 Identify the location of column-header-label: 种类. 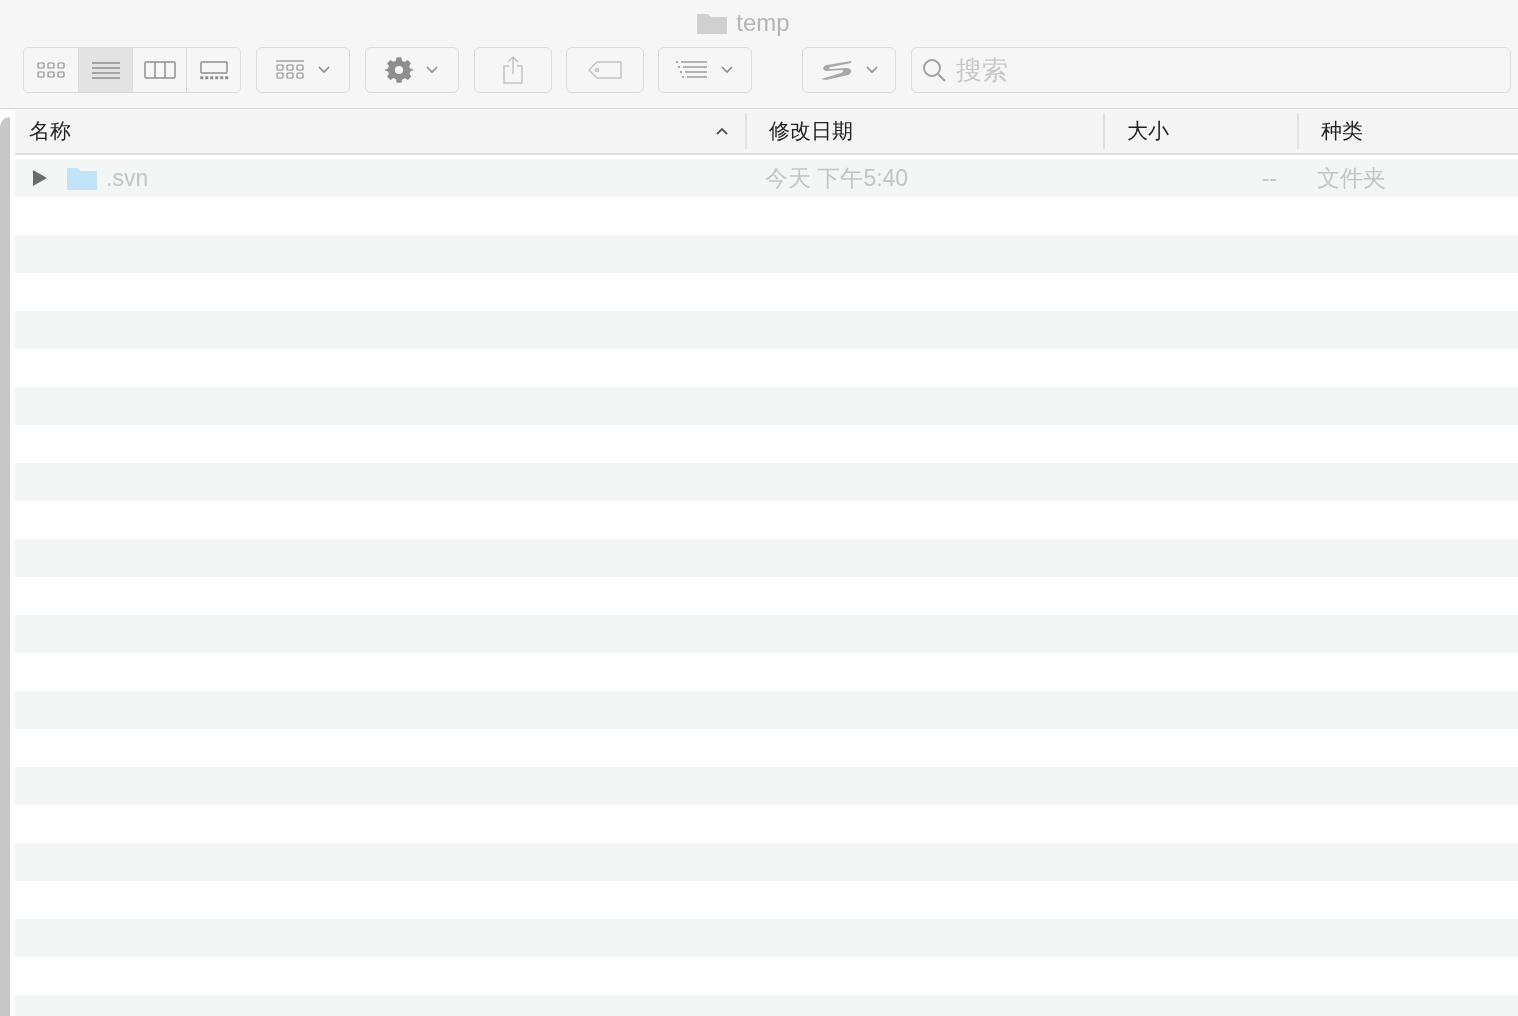
(1342, 131).